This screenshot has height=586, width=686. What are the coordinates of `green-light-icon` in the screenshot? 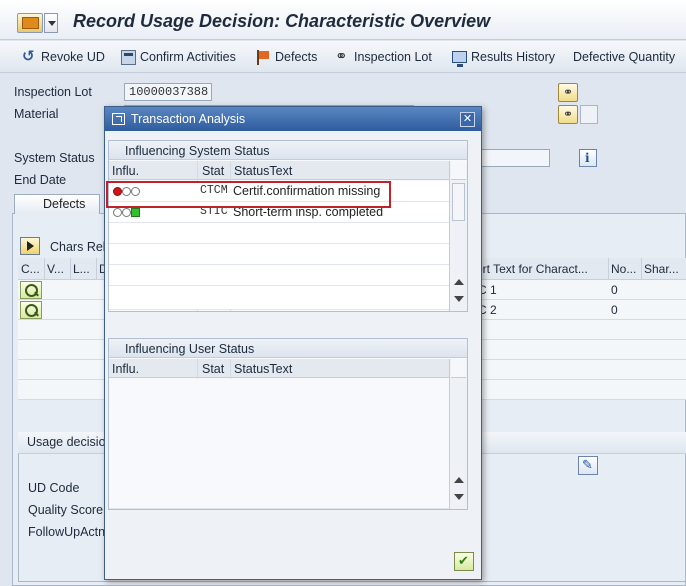 It's located at (135, 212).